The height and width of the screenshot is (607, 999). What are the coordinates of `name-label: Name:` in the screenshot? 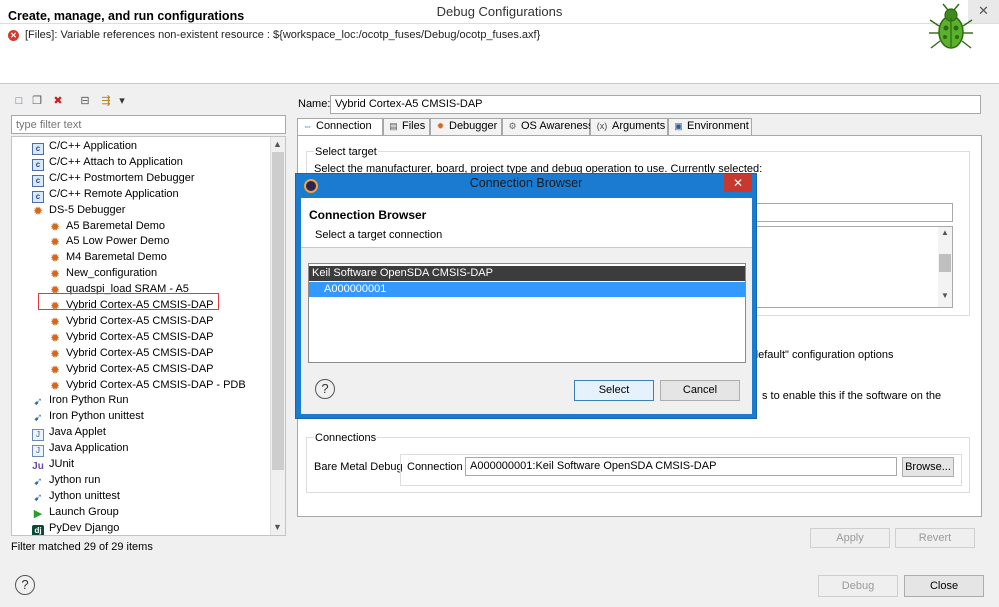 It's located at (314, 104).